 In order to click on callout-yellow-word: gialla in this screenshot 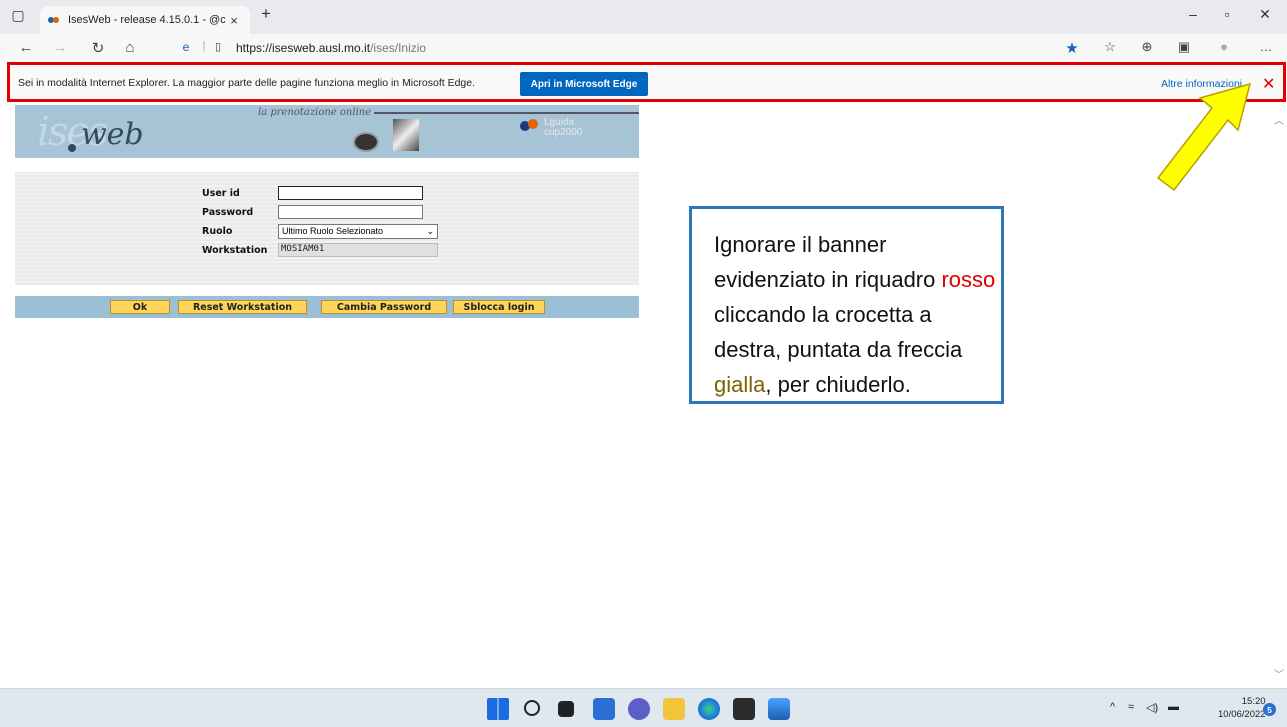, I will do `click(740, 384)`.